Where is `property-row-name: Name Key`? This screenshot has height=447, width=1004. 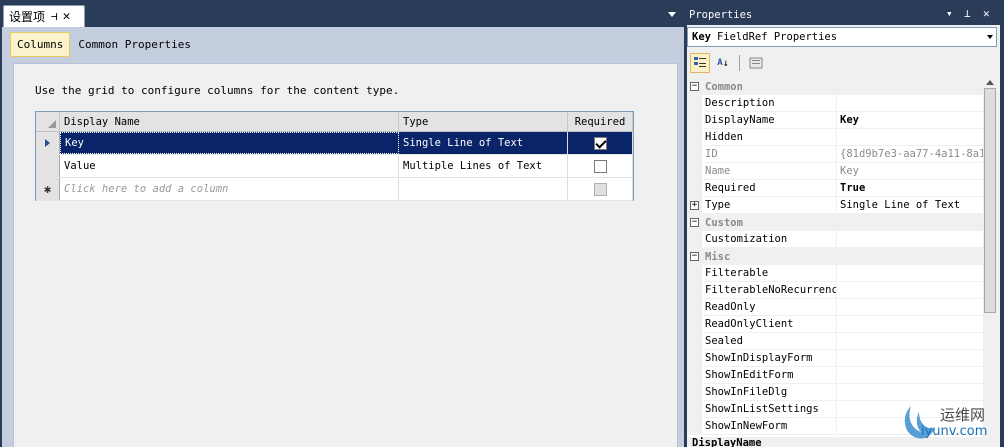 property-row-name: Name Key is located at coordinates (835, 171).